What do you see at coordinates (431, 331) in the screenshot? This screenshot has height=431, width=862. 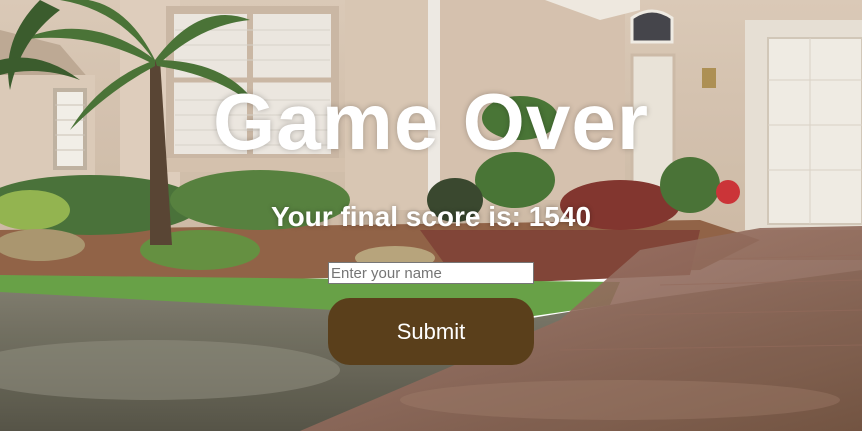 I see `submit-button: Submit` at bounding box center [431, 331].